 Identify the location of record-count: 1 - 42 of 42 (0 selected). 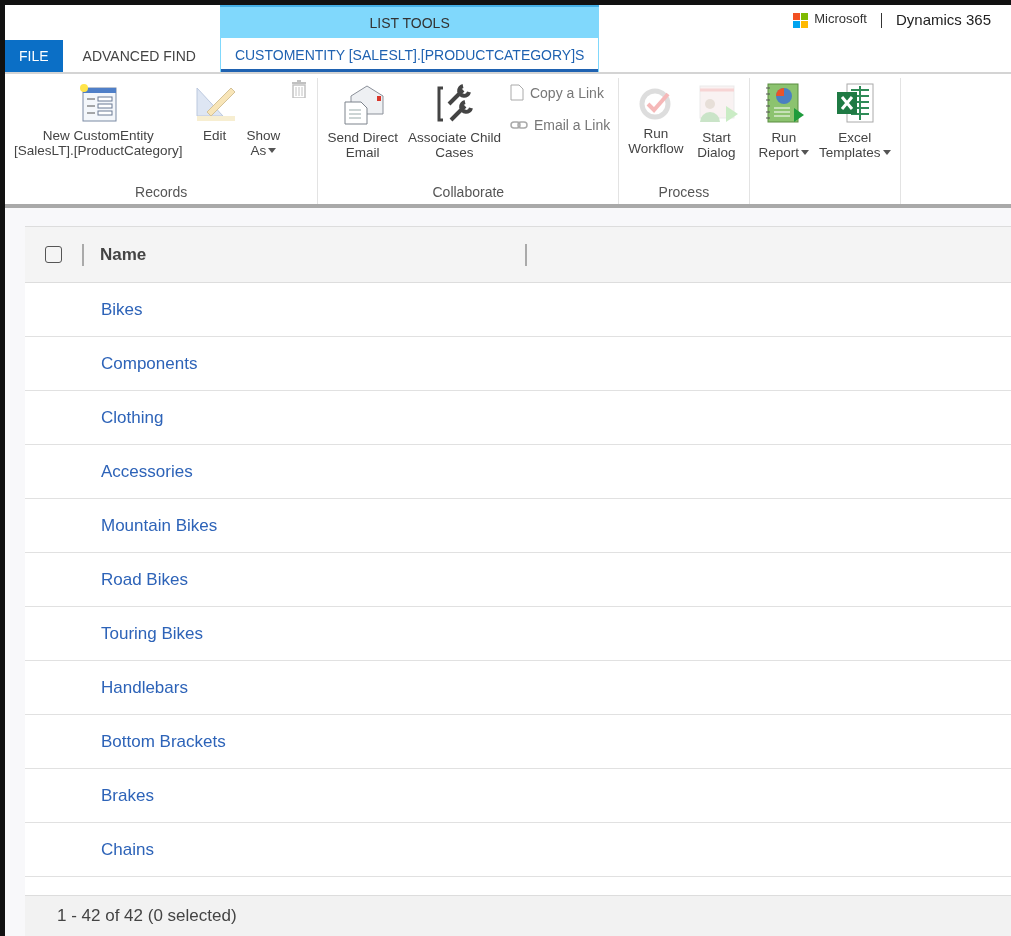
(147, 916).